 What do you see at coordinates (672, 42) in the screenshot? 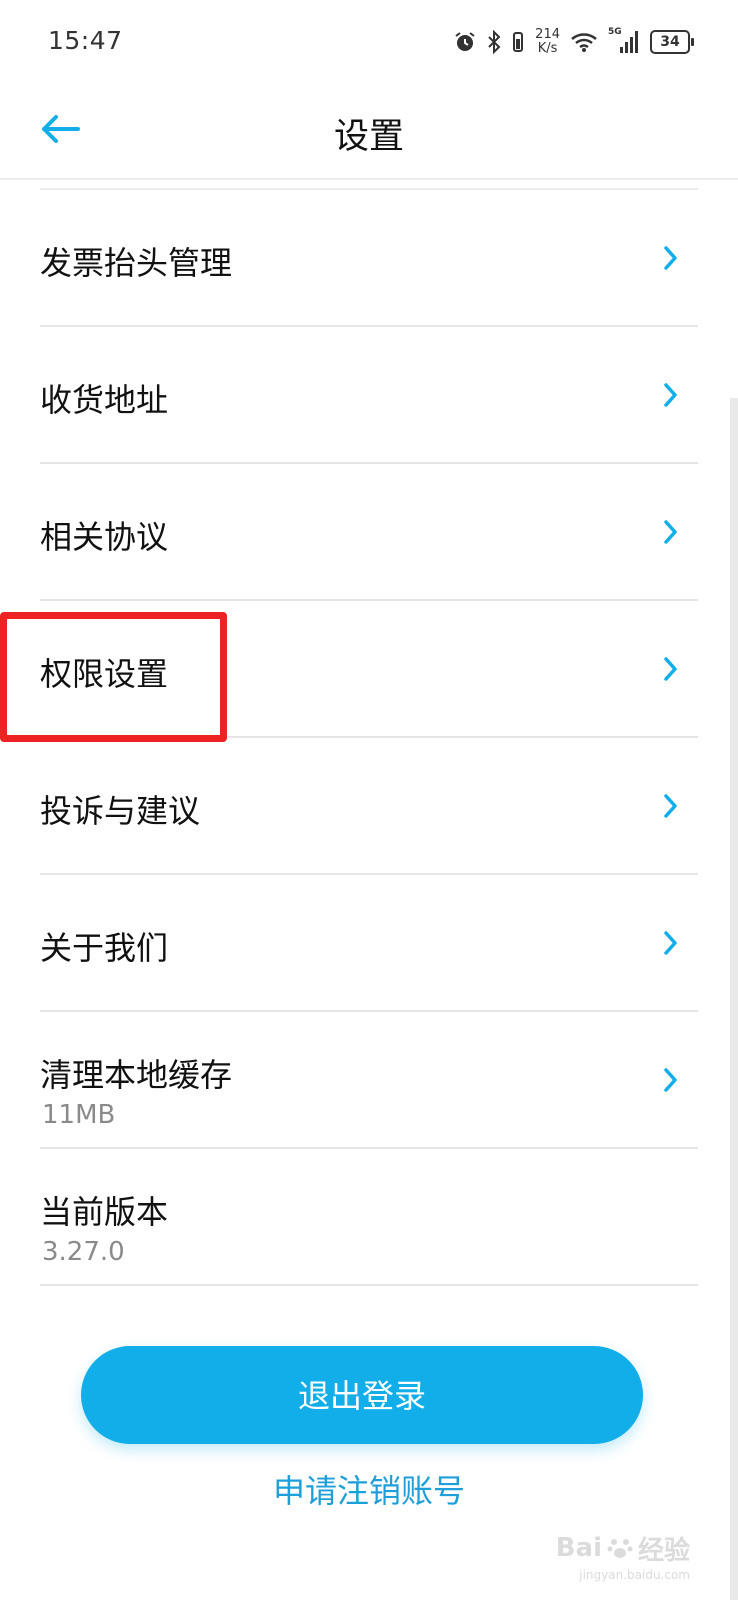
I see `battery-icon: 34` at bounding box center [672, 42].